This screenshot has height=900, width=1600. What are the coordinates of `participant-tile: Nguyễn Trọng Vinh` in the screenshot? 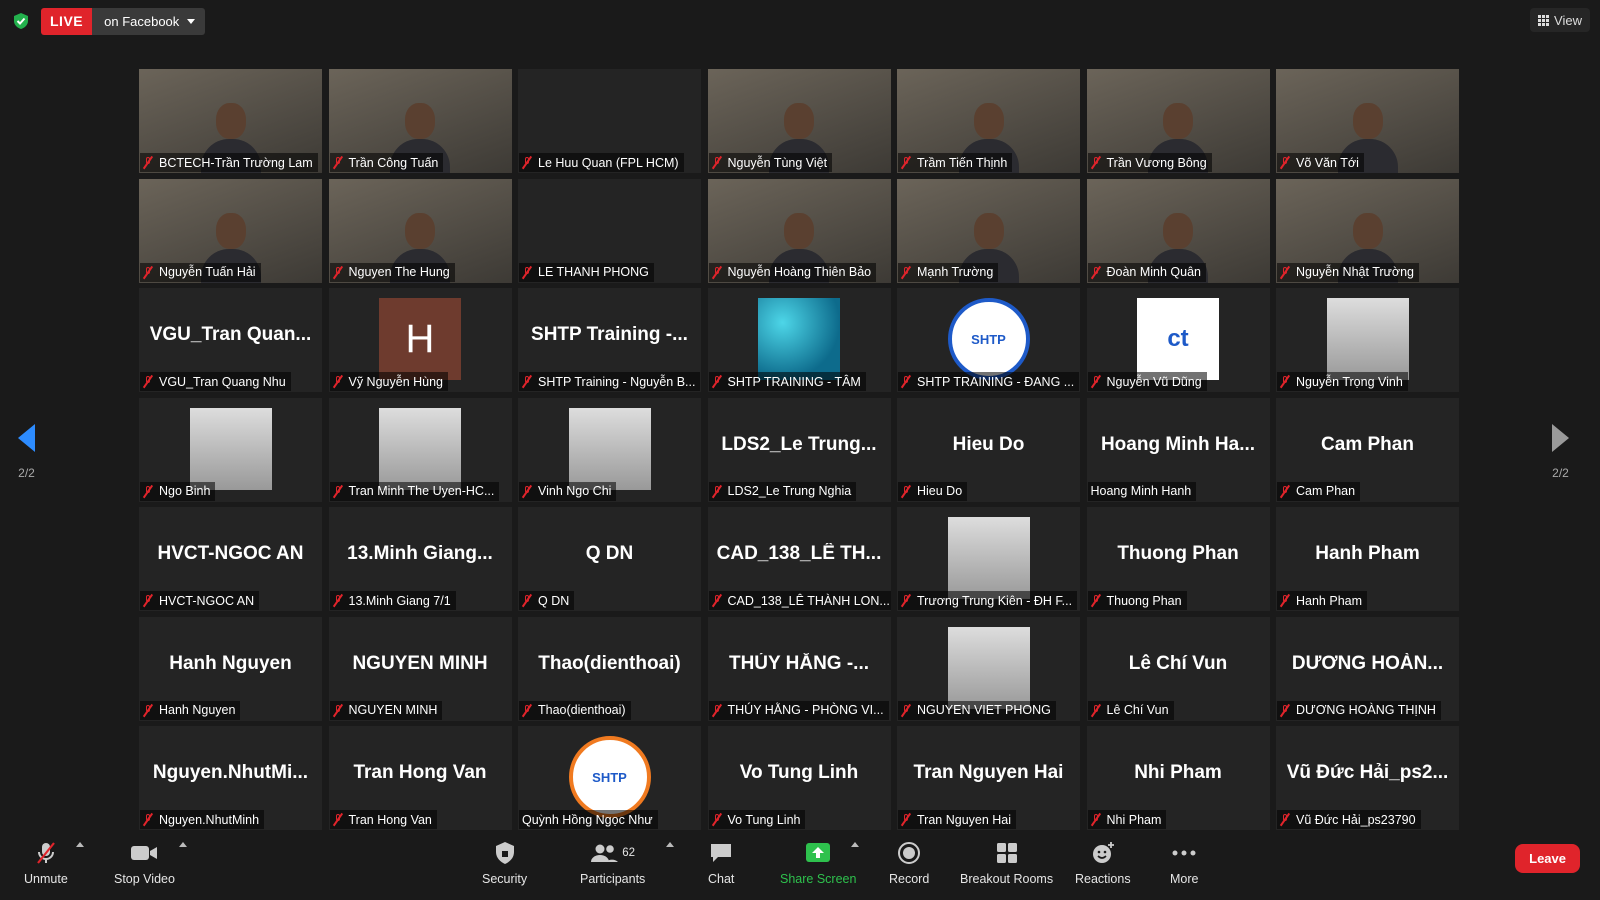 It's located at (1367, 340).